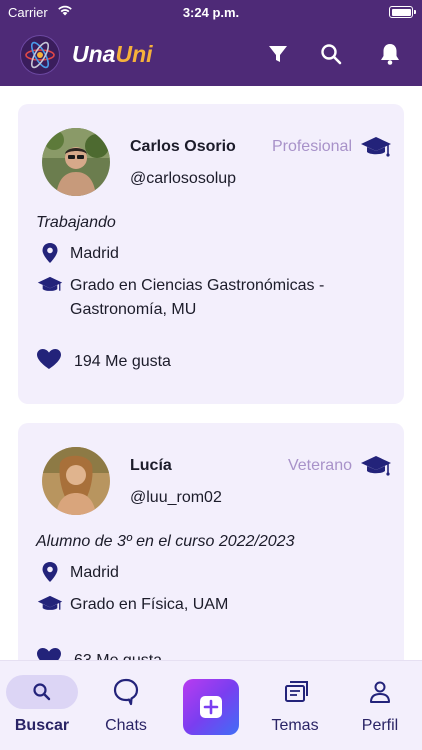  I want to click on profile-status: Alumno de 3º en el curso 2022/2023, so click(165, 541).